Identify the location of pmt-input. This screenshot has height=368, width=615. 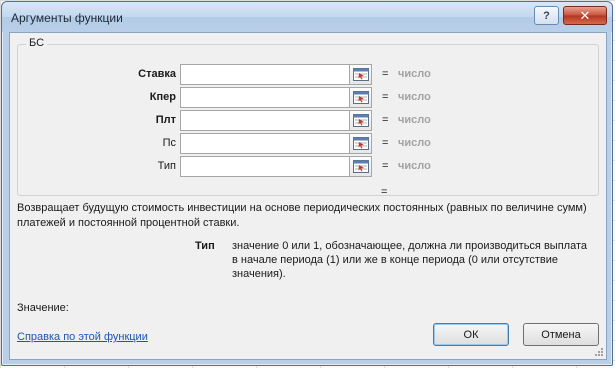
(265, 120).